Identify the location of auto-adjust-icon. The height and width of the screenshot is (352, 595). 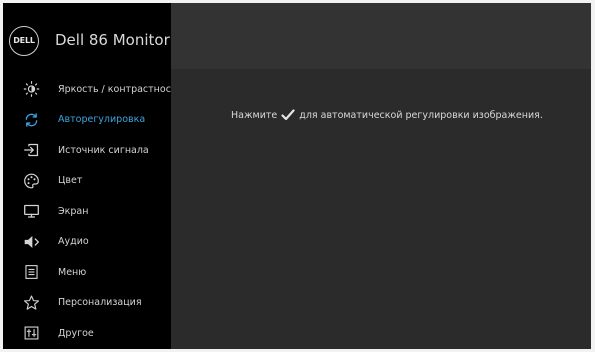
(31, 119).